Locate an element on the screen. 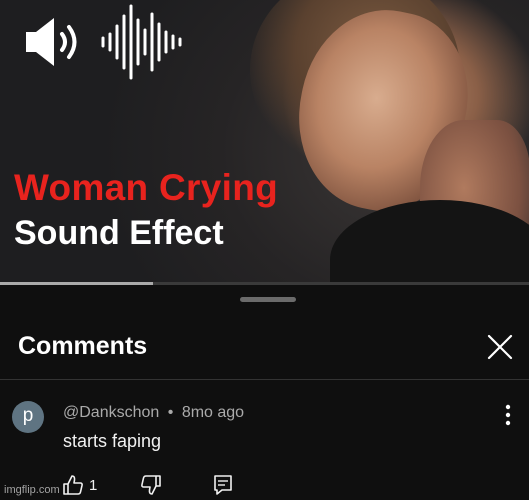 The width and height of the screenshot is (529, 500). comment-age: 8mo ago is located at coordinates (213, 412).